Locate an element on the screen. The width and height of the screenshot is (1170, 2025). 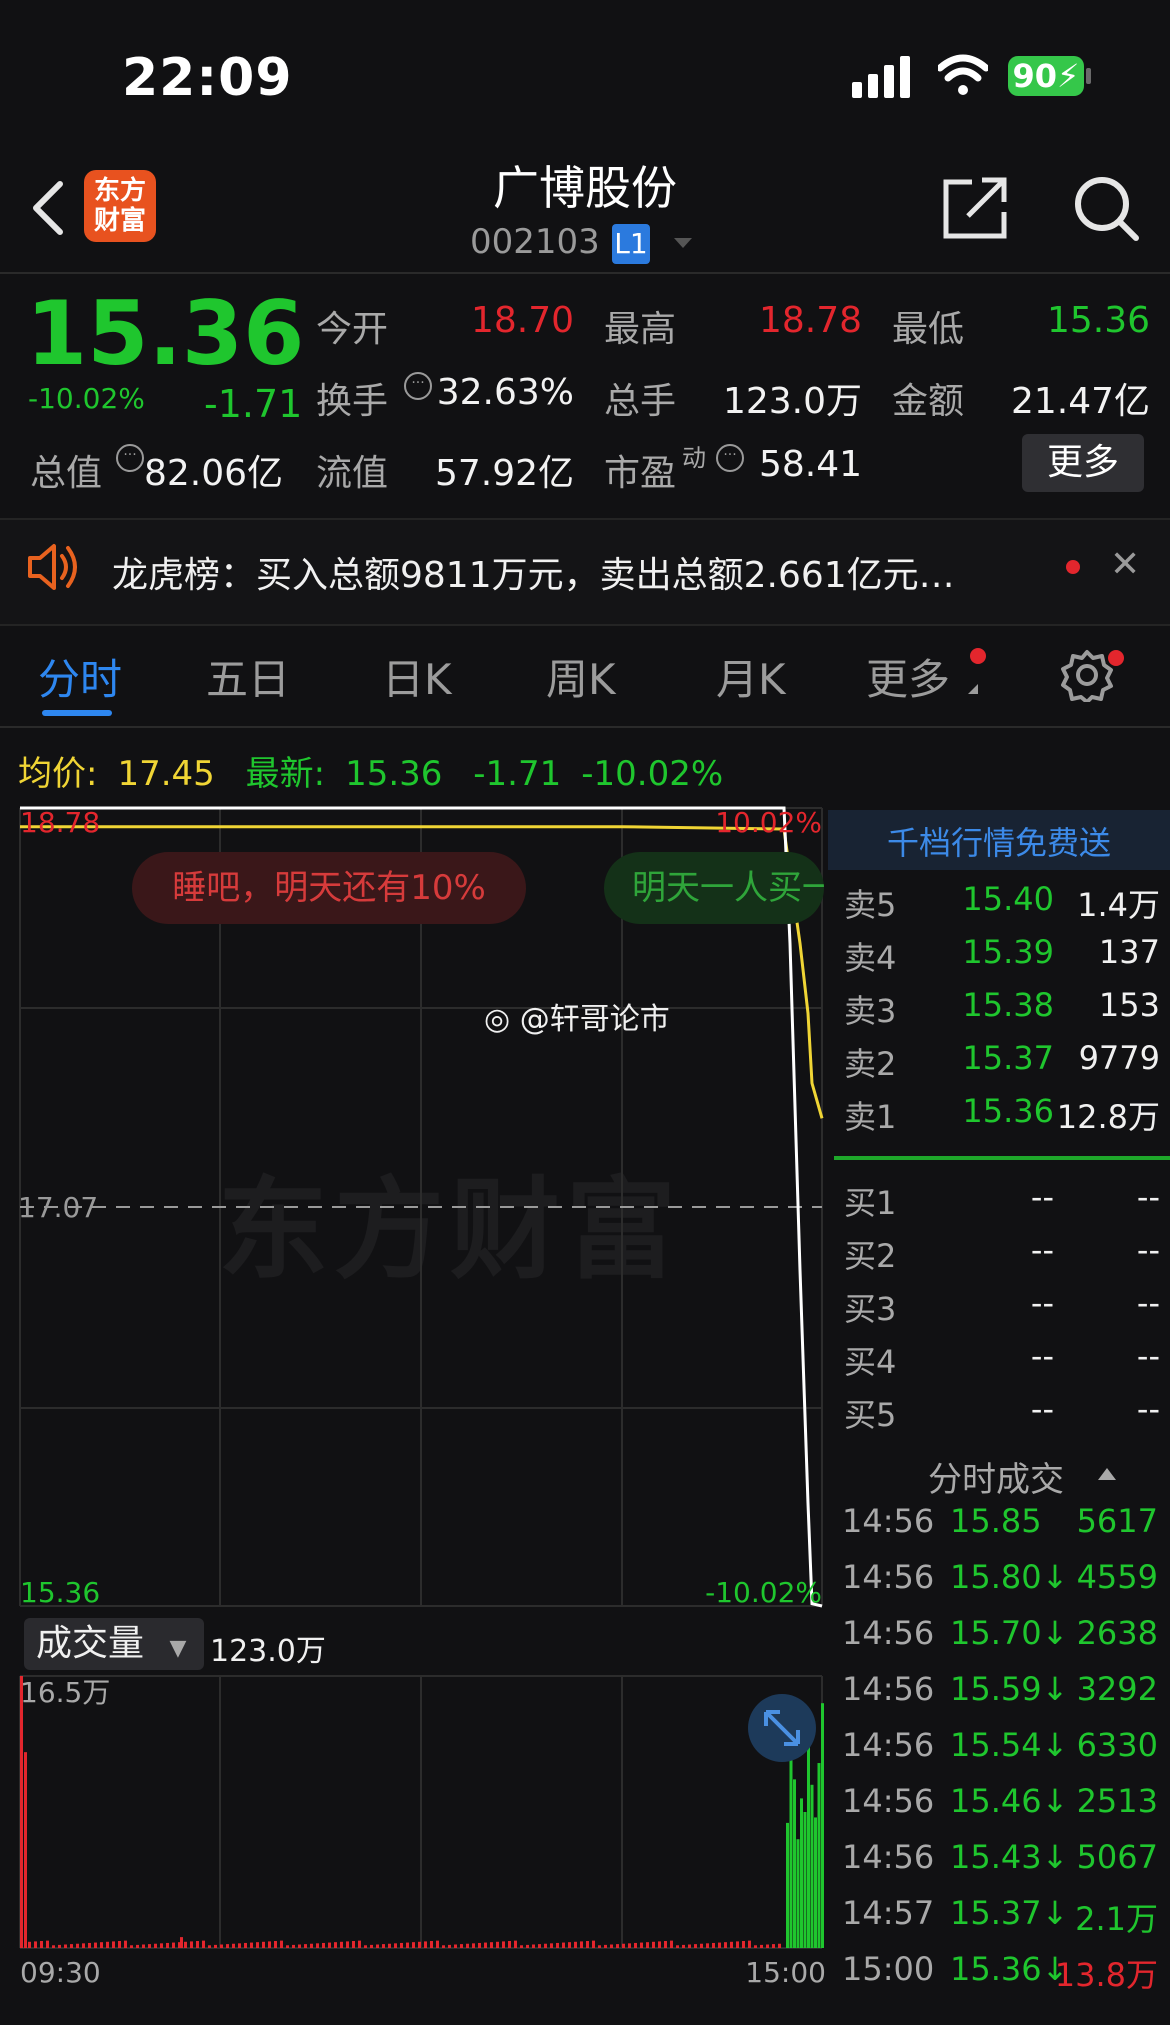
end-time-label: 15:00 is located at coordinates (785, 1972).